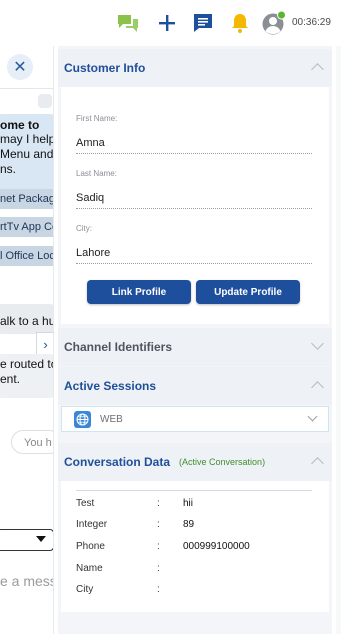 This screenshot has height=634, width=341. I want to click on data-key: Phone, so click(90, 546).